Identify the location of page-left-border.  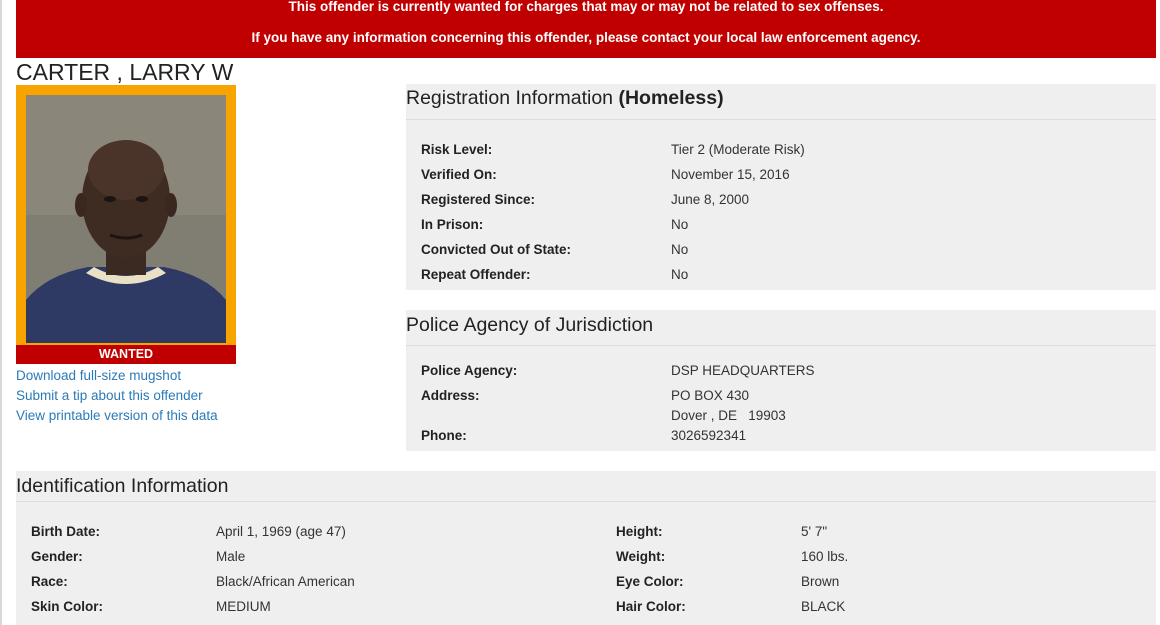
(1, 312).